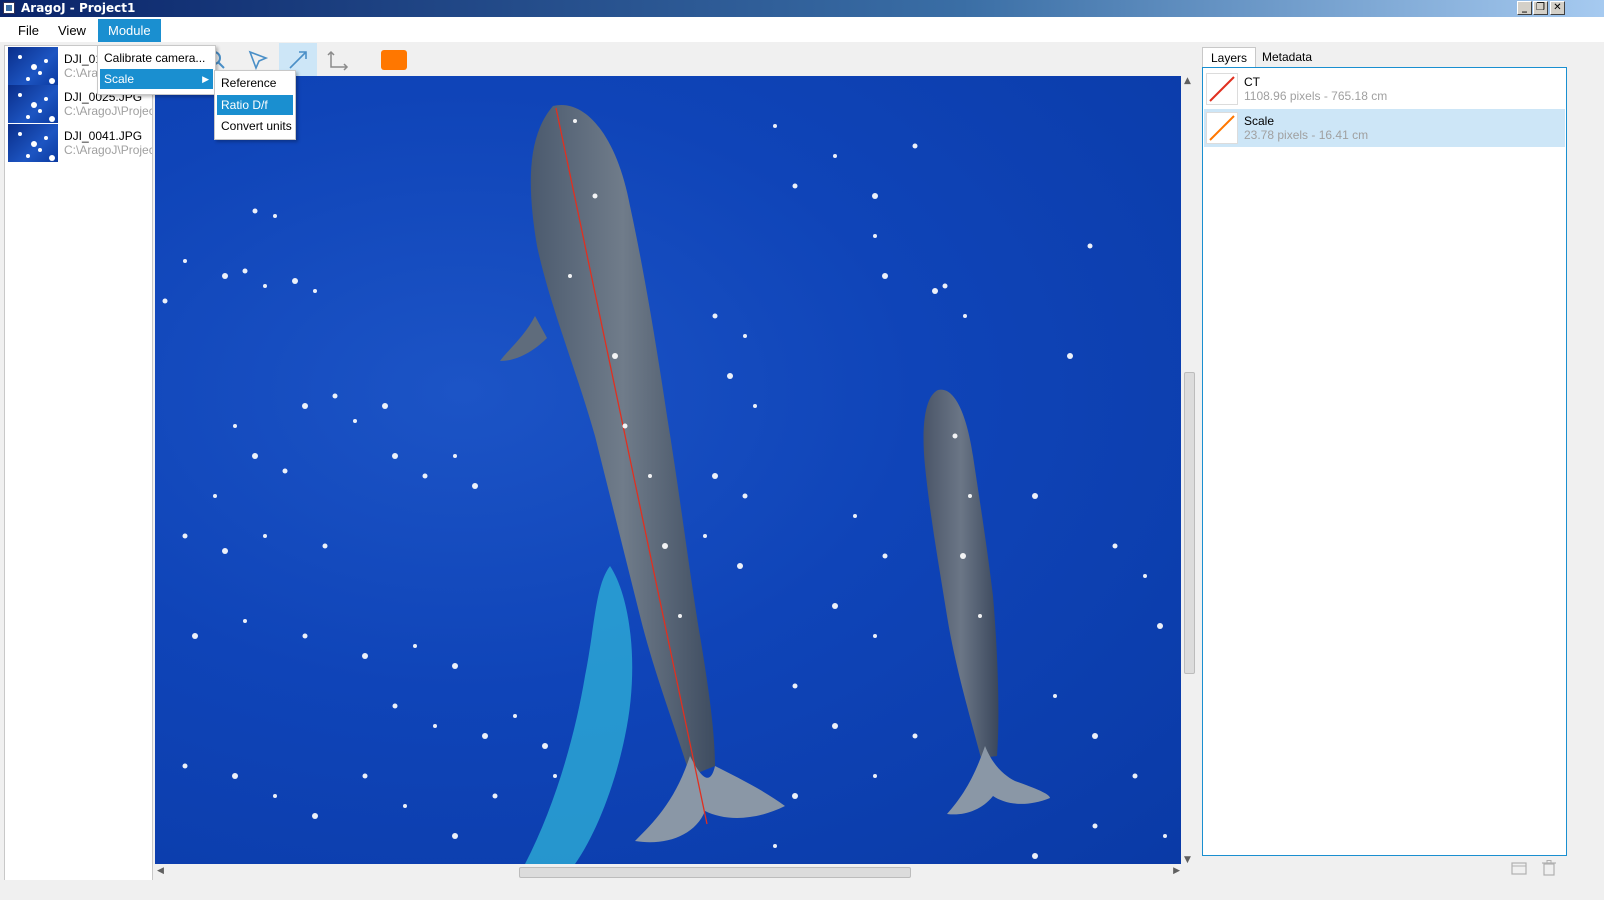 This screenshot has height=900, width=1604. What do you see at coordinates (1187, 860) in the screenshot?
I see `scroll-down-arrow-icon: ▼` at bounding box center [1187, 860].